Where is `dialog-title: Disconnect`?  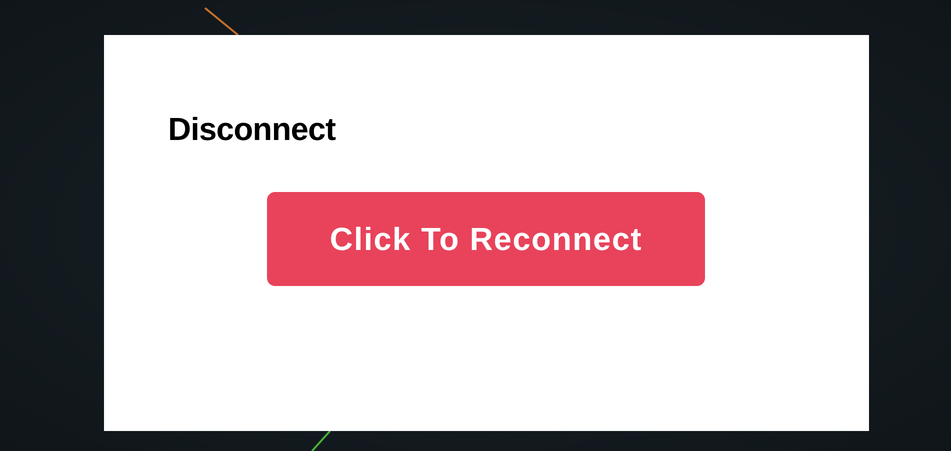
dialog-title: Disconnect is located at coordinates (252, 129).